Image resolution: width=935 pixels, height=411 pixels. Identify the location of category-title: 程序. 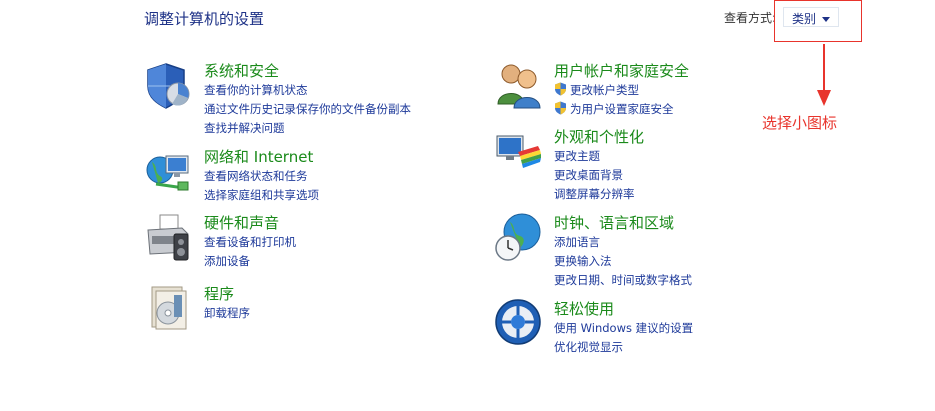
(219, 293).